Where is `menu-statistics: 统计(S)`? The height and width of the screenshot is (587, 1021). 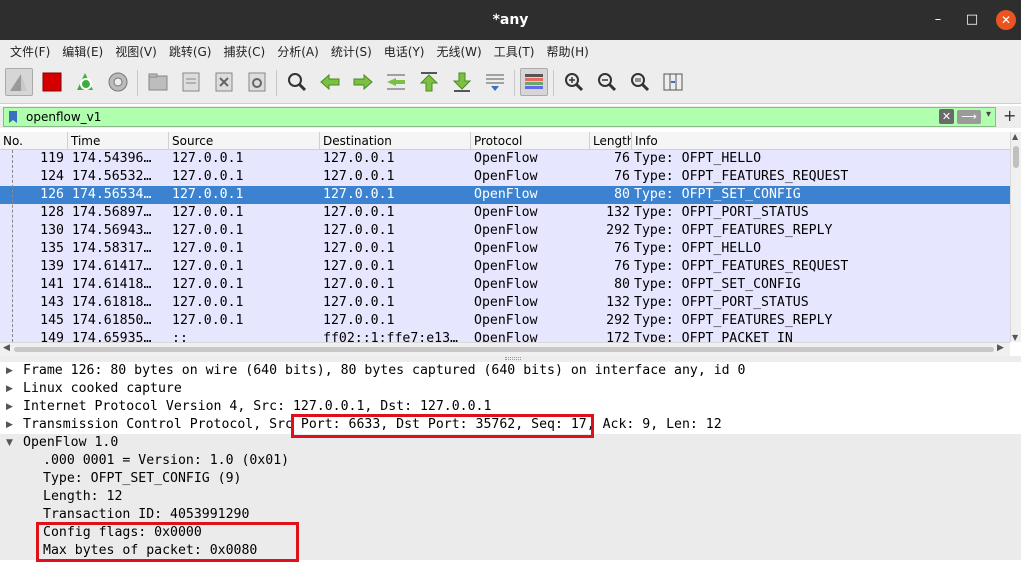
menu-statistics: 统计(S) is located at coordinates (351, 51).